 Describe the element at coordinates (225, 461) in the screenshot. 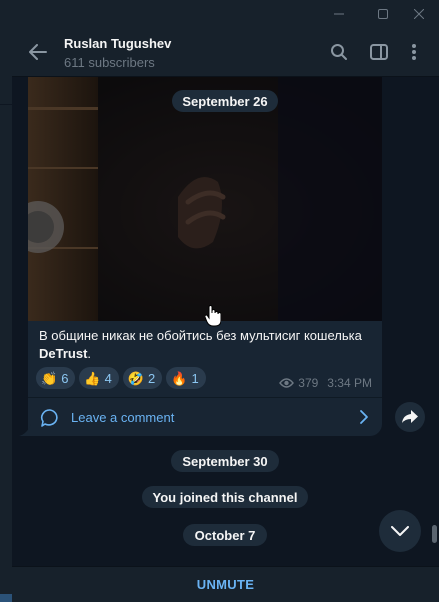

I see `date-separator: September 30` at that location.